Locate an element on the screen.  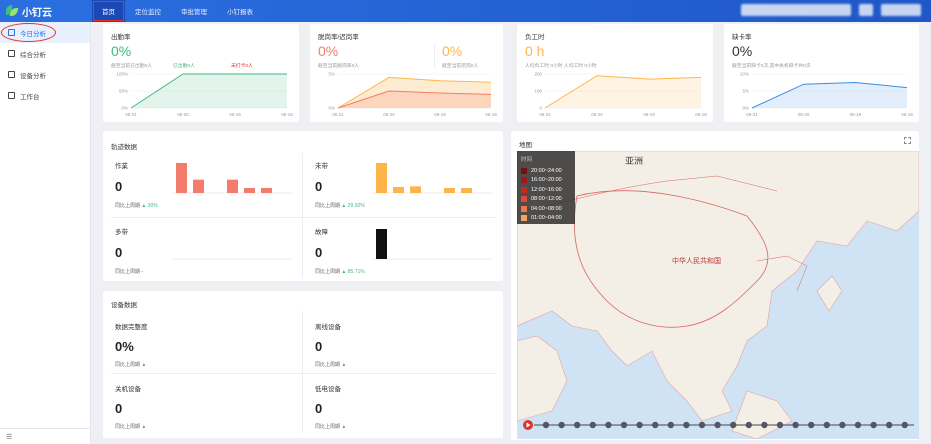
metric-label: 作業 is located at coordinates (121, 166).